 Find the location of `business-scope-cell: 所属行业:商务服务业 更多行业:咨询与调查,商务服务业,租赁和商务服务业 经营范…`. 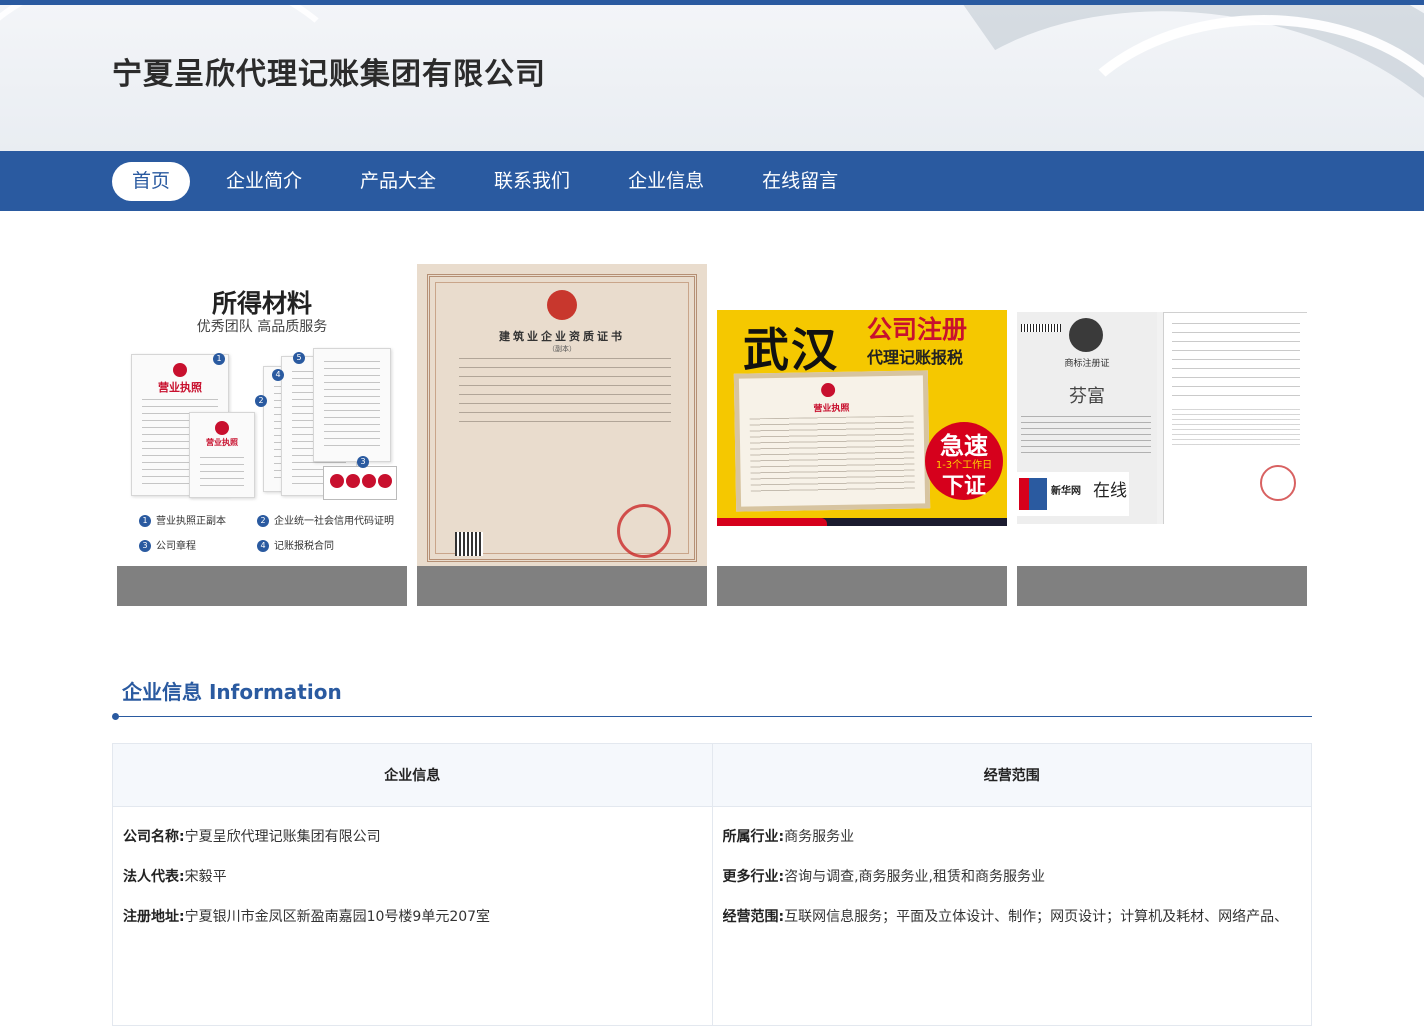

business-scope-cell: 所属行业:商务服务业 更多行业:咨询与调查,商务服务业,租赁和商务服务业 经营范… is located at coordinates (1011, 916).